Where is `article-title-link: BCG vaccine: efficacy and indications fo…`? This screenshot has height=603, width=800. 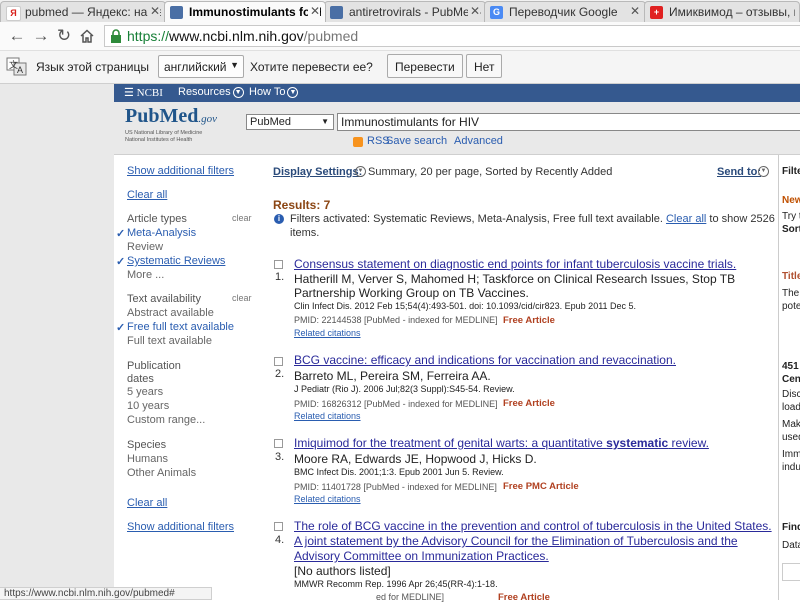
article-title-link: BCG vaccine: efficacy and indications fo… is located at coordinates (534, 360).